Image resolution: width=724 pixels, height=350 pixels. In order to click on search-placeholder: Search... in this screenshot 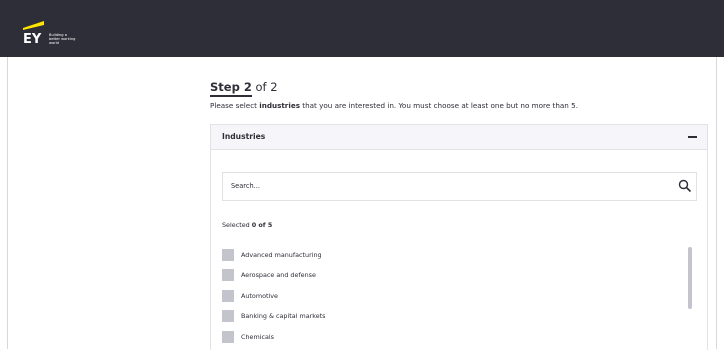, I will do `click(245, 186)`.